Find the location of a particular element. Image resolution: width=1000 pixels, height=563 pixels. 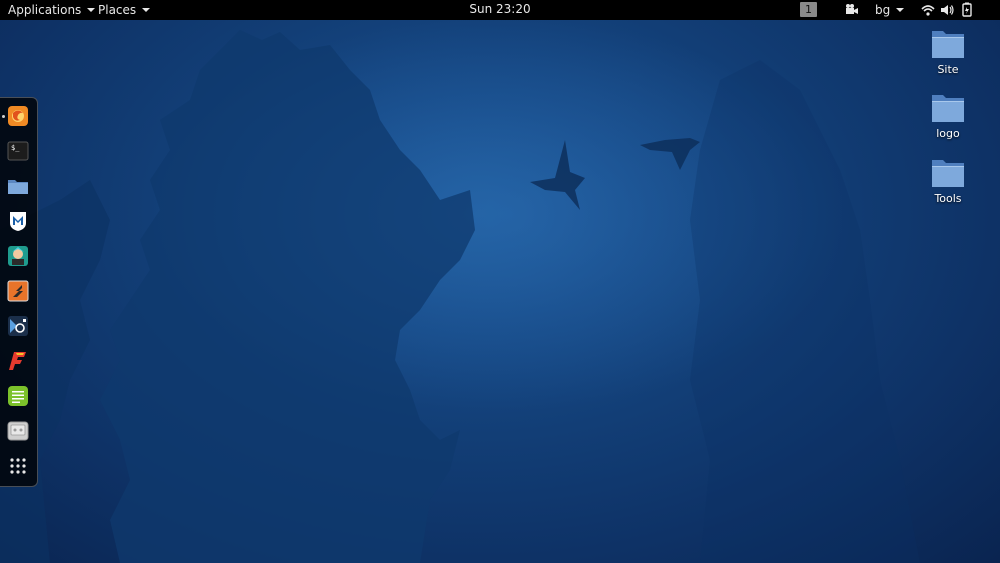

places-menu: Places is located at coordinates (124, 10).